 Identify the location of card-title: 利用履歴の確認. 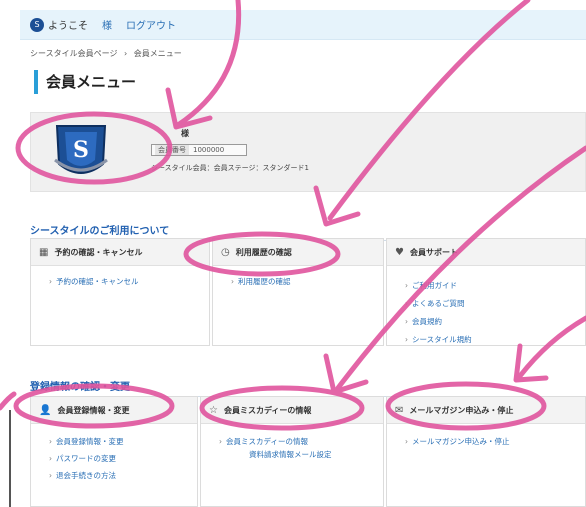
(263, 252).